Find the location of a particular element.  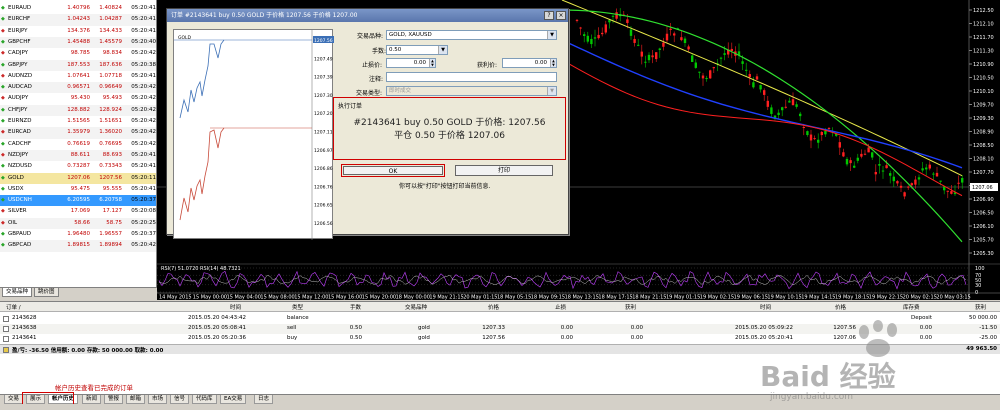

tab-4: 警报 is located at coordinates (114, 399).